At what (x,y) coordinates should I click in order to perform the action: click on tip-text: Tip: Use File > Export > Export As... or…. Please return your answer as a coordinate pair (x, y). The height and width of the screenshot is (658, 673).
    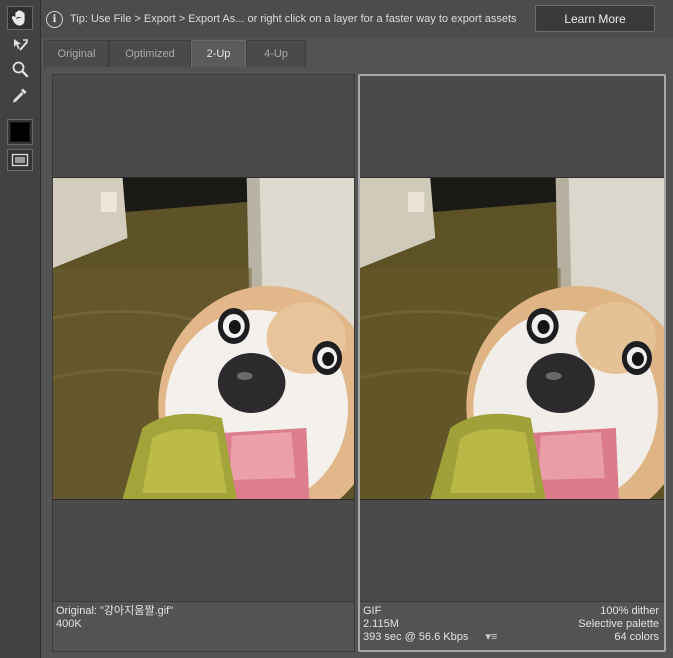
    Looking at the image, I should click on (293, 19).